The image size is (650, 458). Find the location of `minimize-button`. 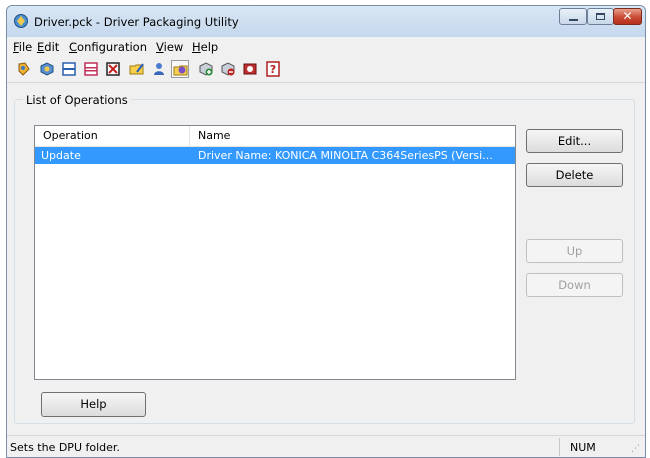

minimize-button is located at coordinates (573, 16).